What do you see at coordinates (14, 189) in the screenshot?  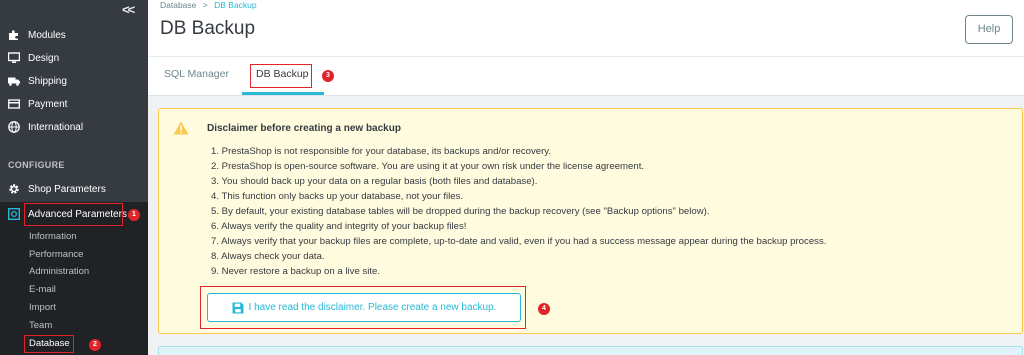 I see `gear-icon` at bounding box center [14, 189].